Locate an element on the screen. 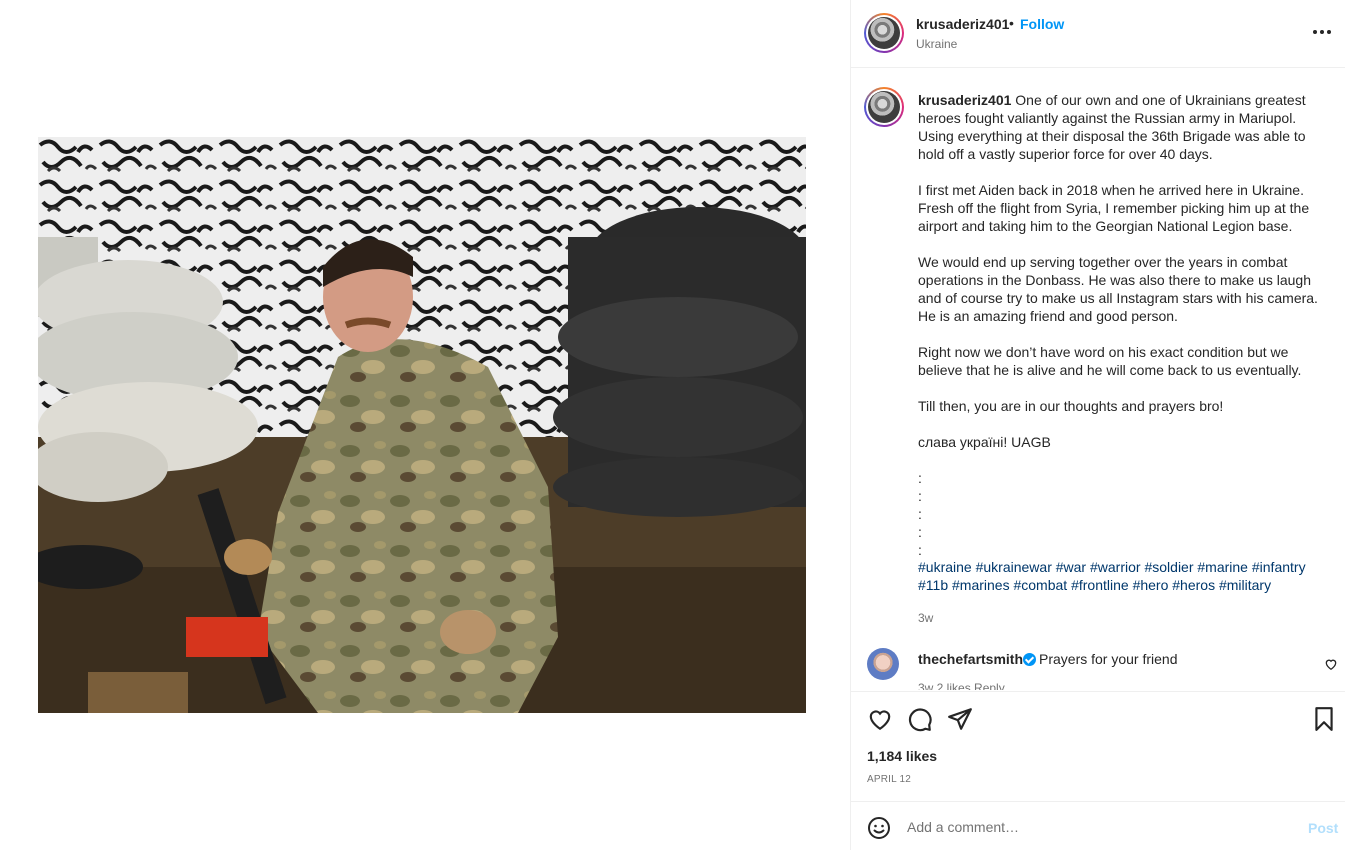 Image resolution: width=1345 pixels, height=850 pixels. hashtag: #marine is located at coordinates (1222, 567).